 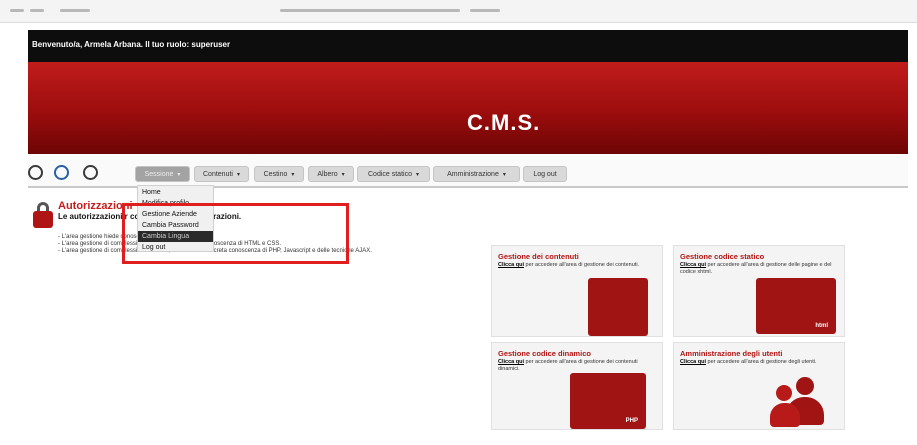 I want to click on folder-tag: PHP, so click(x=631, y=421).